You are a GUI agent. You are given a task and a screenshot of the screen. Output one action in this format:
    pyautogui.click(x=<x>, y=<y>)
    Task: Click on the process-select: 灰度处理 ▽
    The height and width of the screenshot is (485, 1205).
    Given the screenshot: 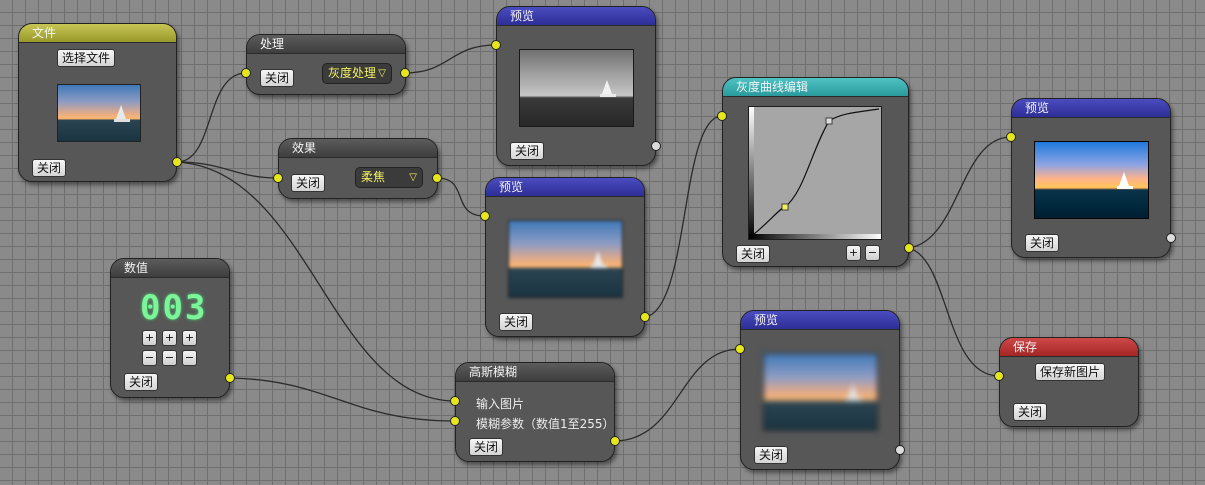 What is the action you would take?
    pyautogui.click(x=357, y=73)
    